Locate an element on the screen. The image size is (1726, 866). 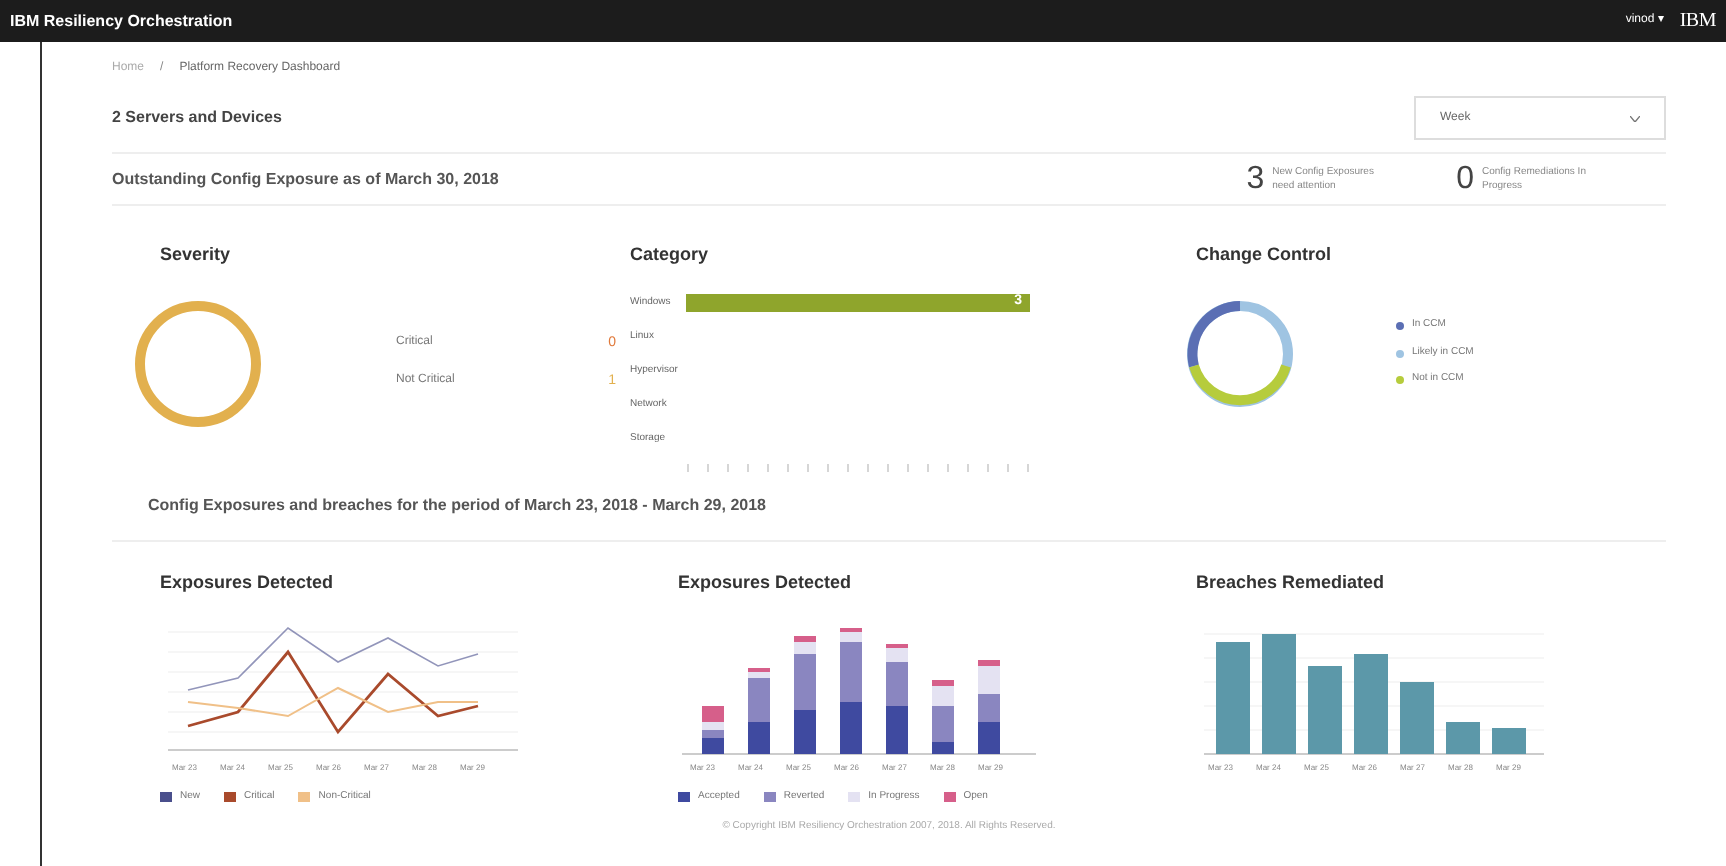
stat-value: 0 is located at coordinates (1465, 179).